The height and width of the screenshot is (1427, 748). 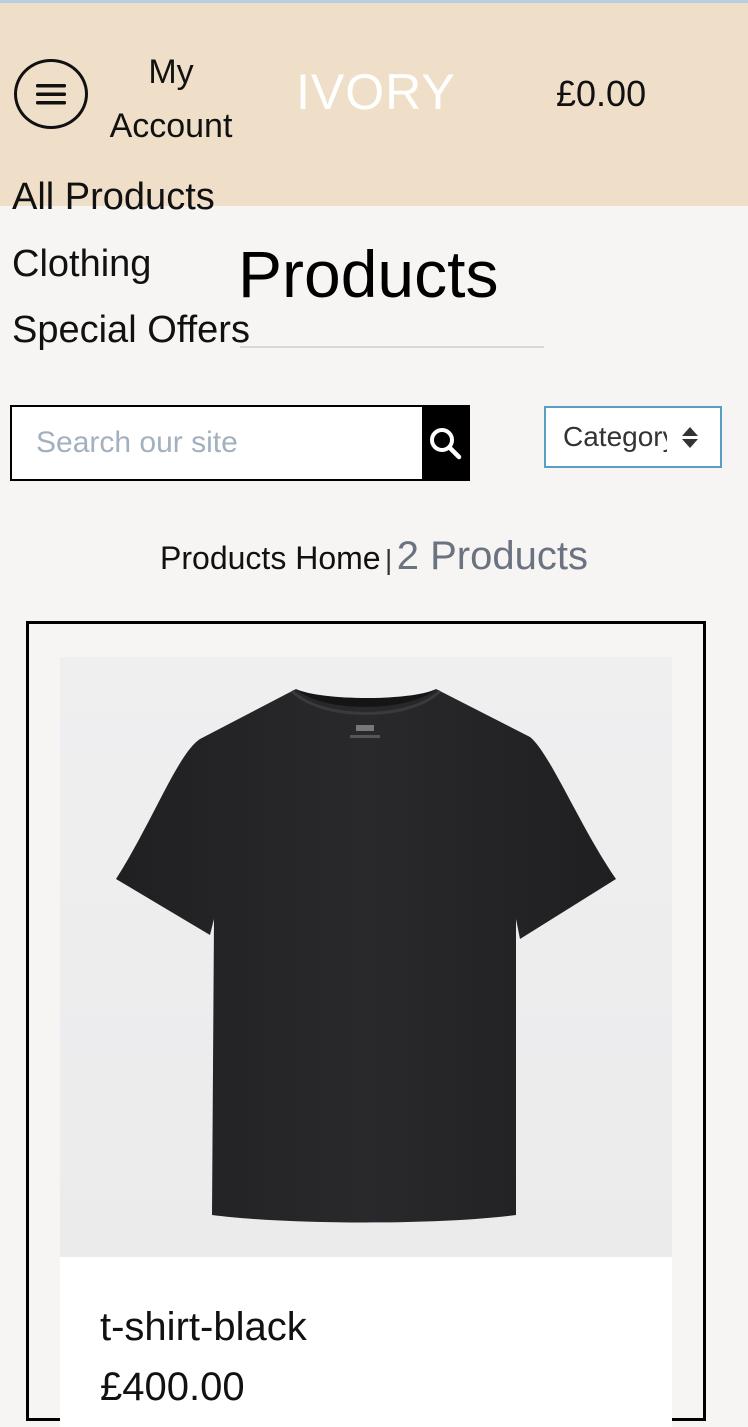 What do you see at coordinates (217, 443) in the screenshot?
I see `search-input` at bounding box center [217, 443].